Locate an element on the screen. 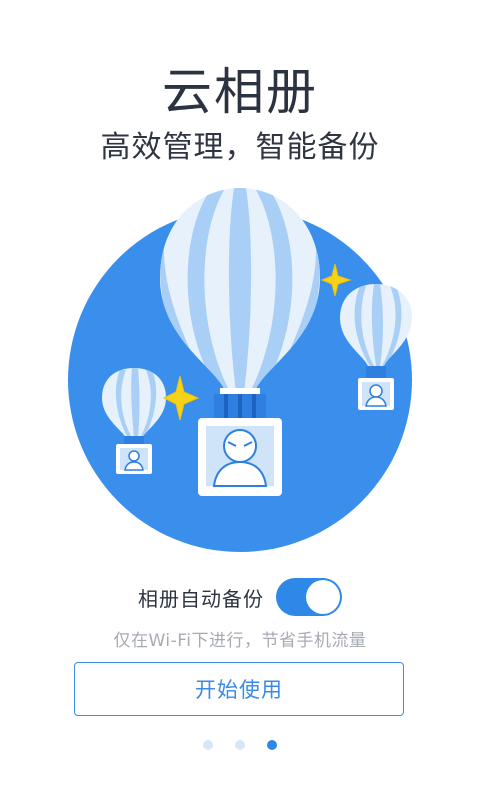 The height and width of the screenshot is (800, 480). wifi-hint-text: 仅在Wi-Fi下进行，节省手机流量 is located at coordinates (240, 641).